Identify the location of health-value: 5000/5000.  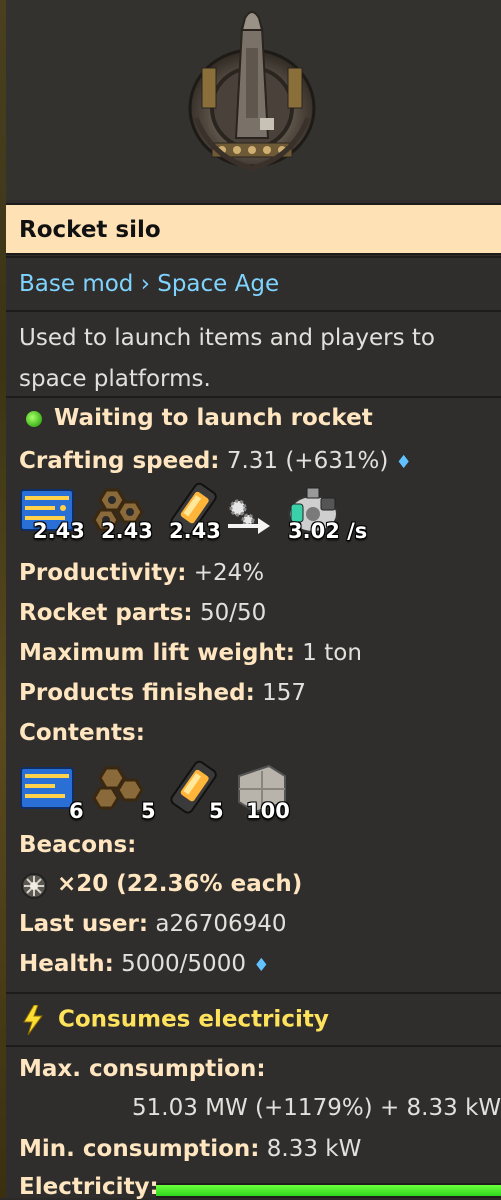
(183, 964).